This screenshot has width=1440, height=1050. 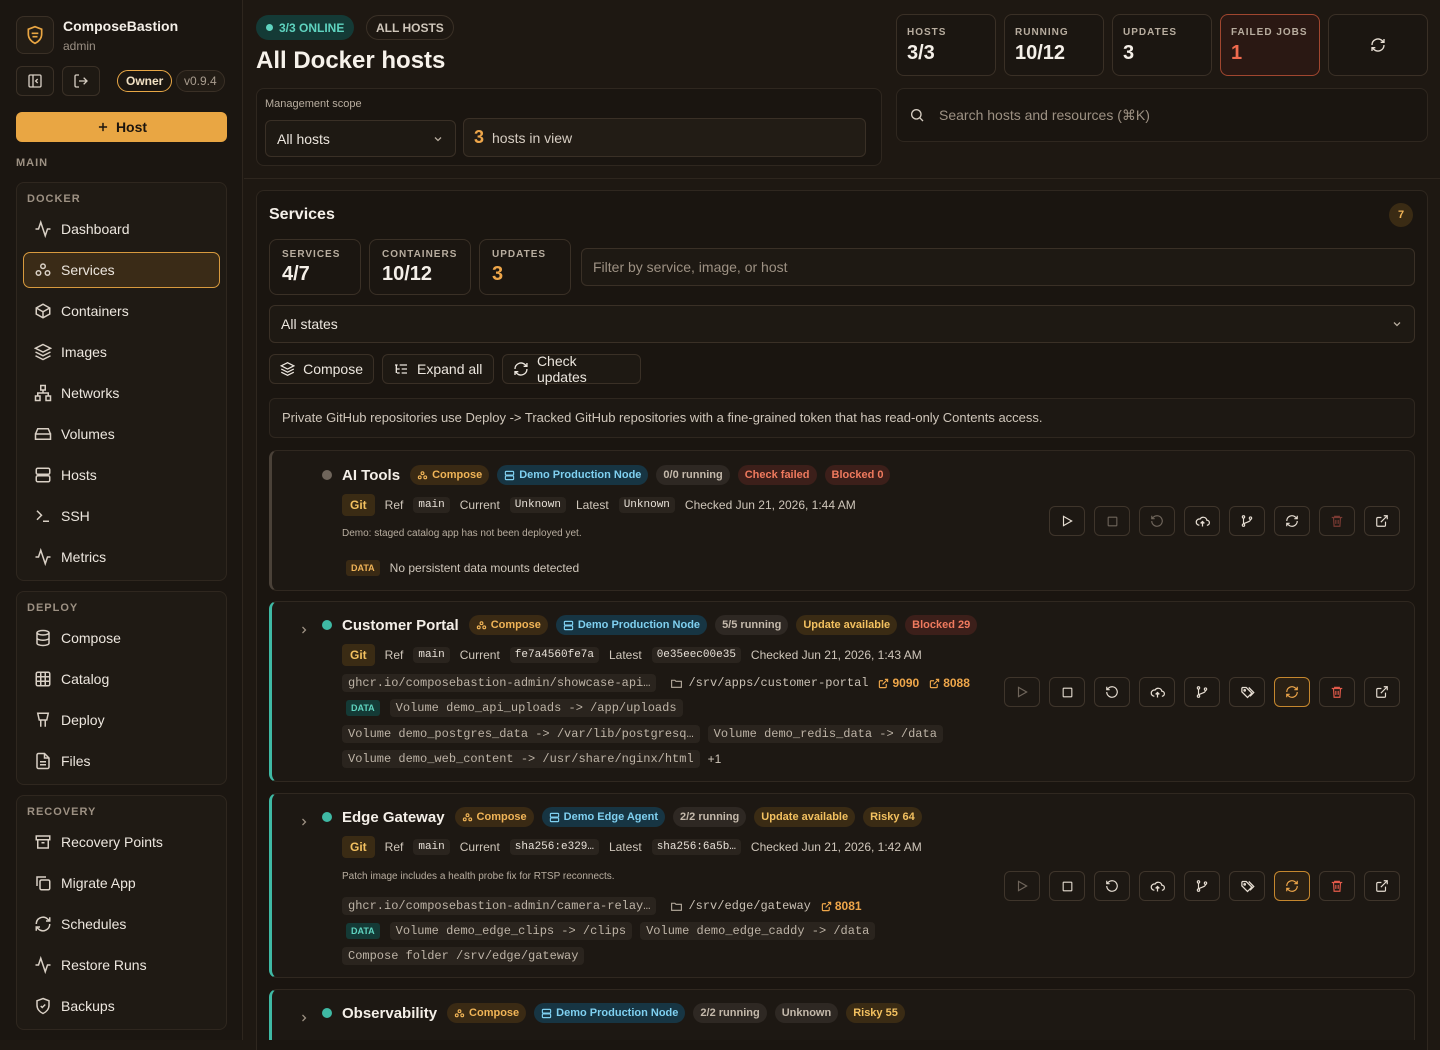 What do you see at coordinates (1042, 32) in the screenshot?
I see `stat-label: RUNNING` at bounding box center [1042, 32].